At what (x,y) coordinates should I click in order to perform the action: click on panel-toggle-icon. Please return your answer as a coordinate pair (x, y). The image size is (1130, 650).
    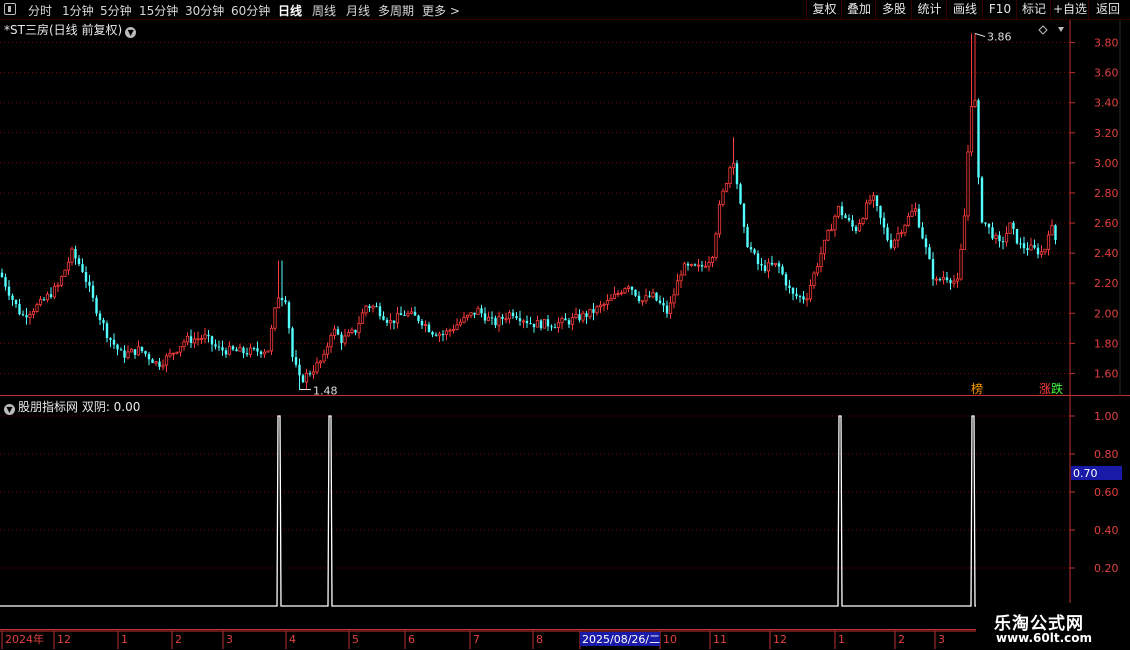
    Looking at the image, I should click on (10, 9).